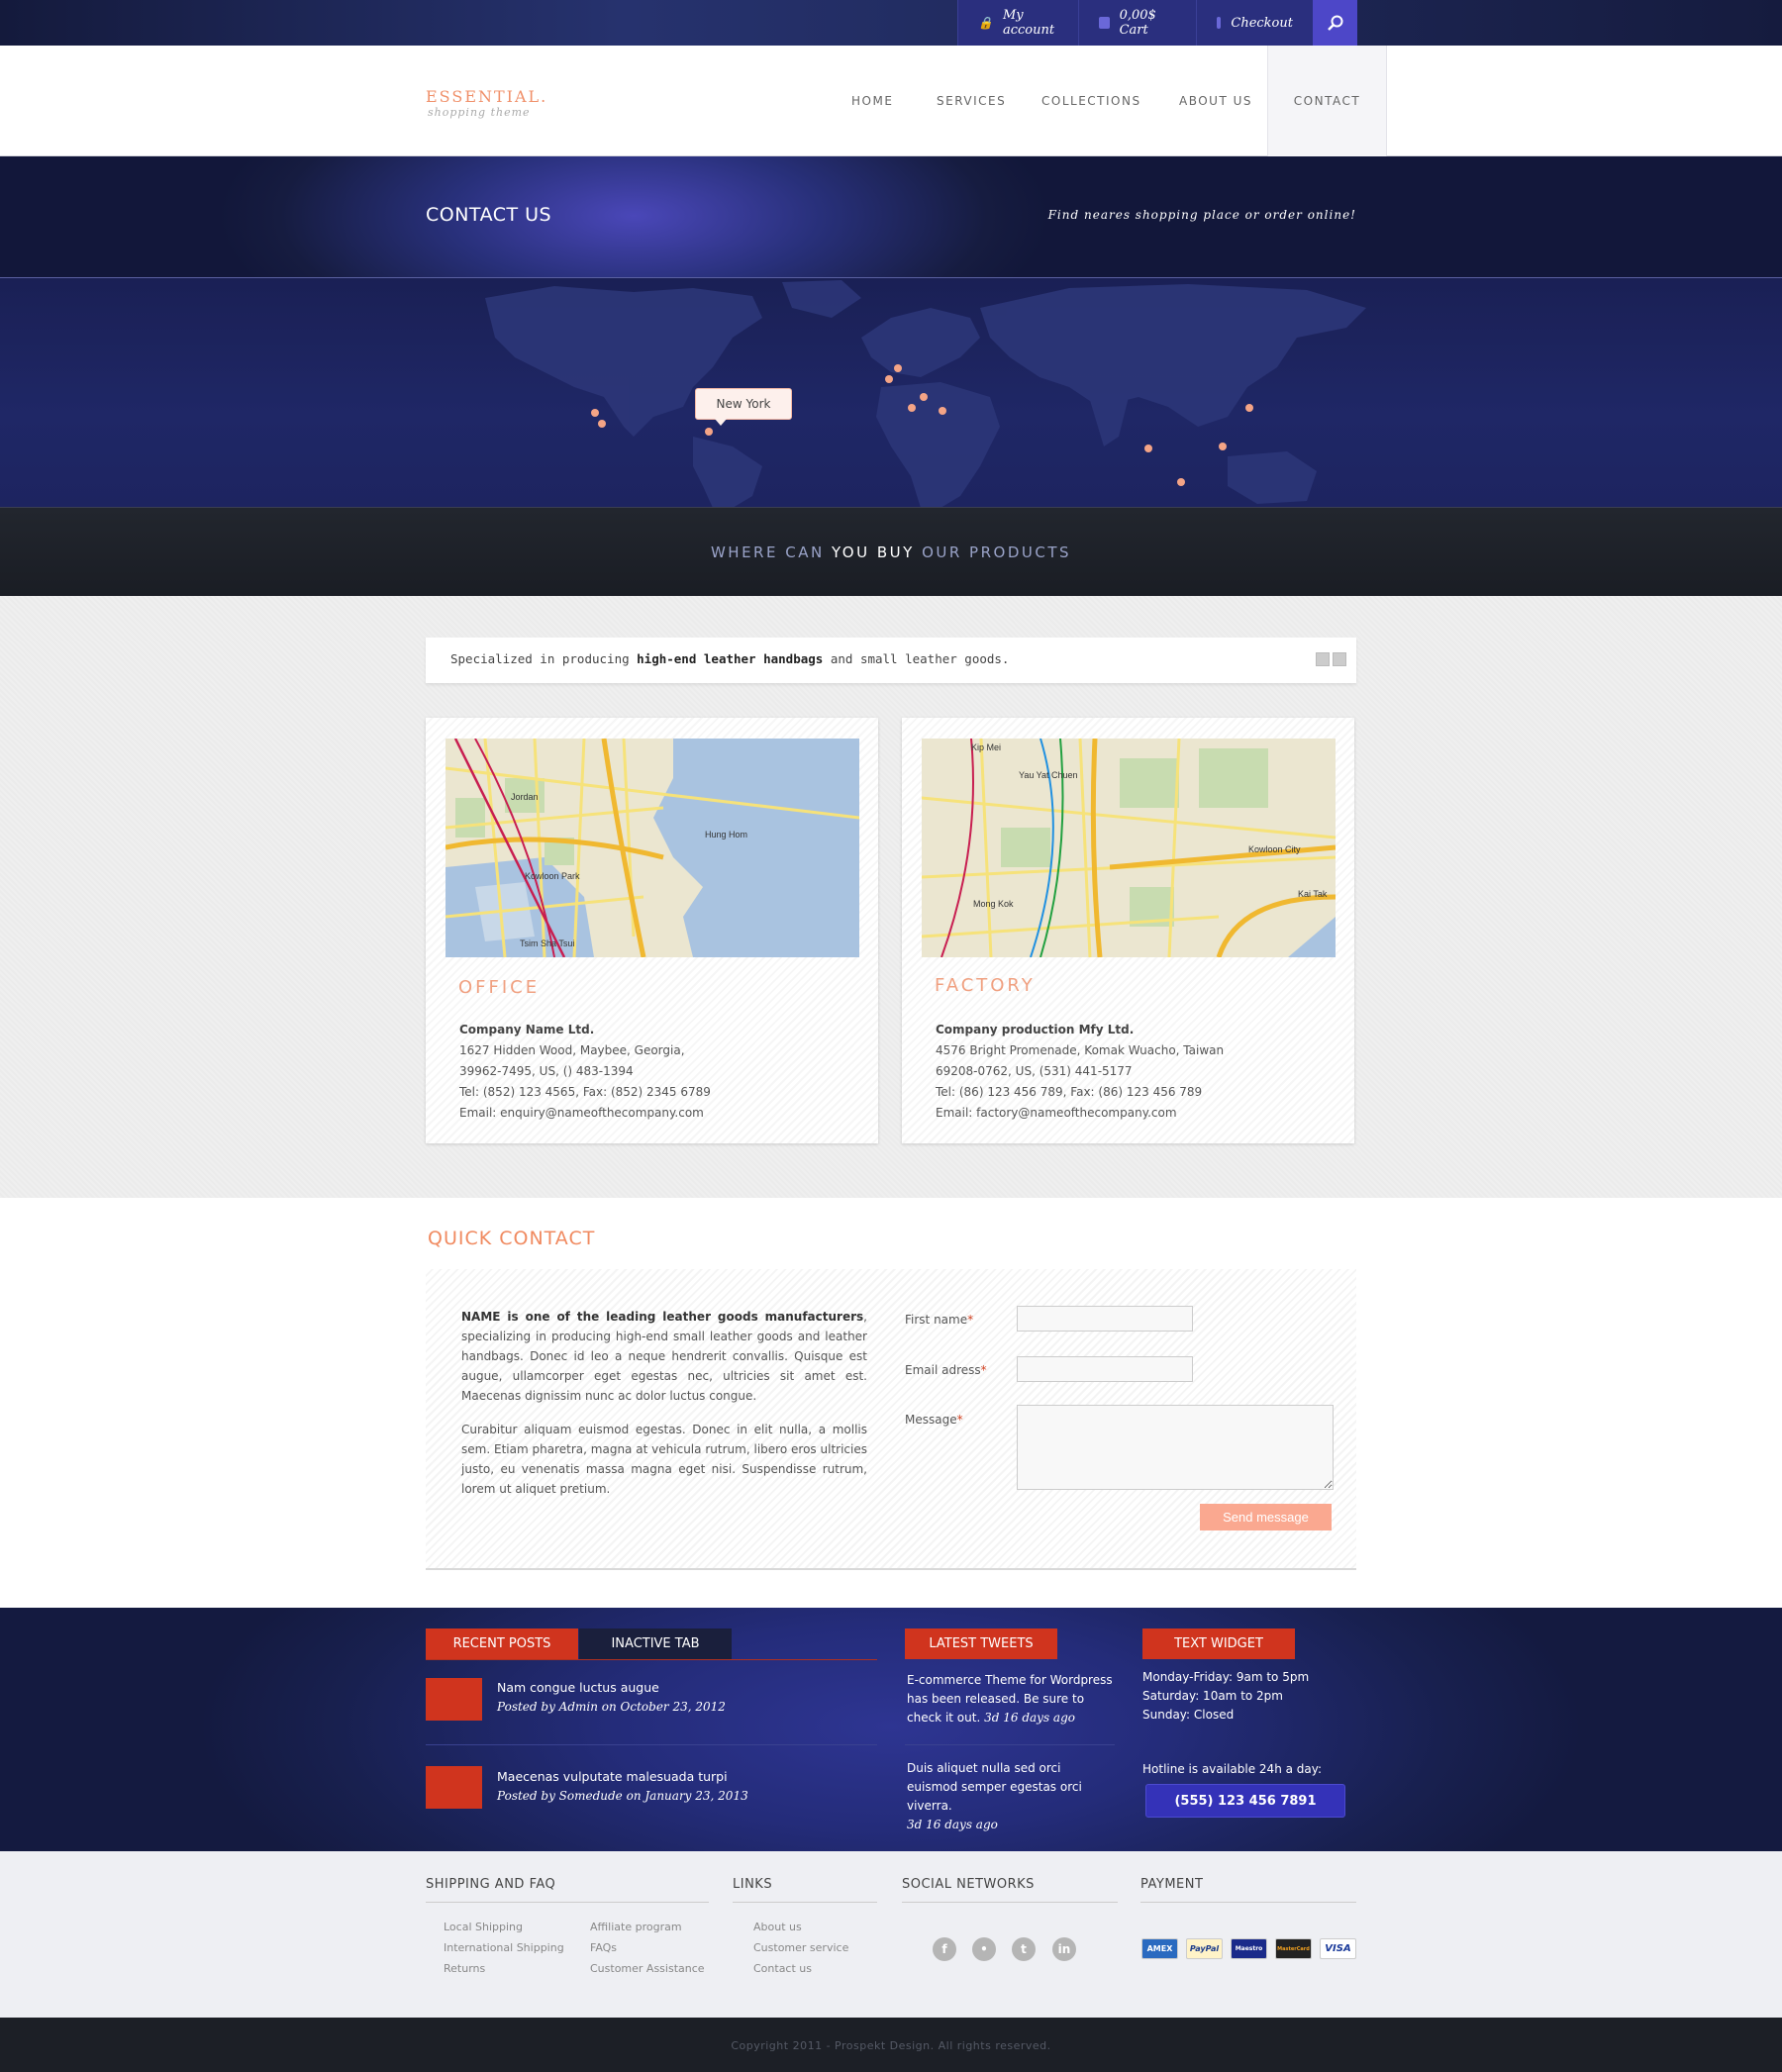 The height and width of the screenshot is (2072, 1782). Describe the element at coordinates (465, 1968) in the screenshot. I see `footer-link: Returns` at that location.